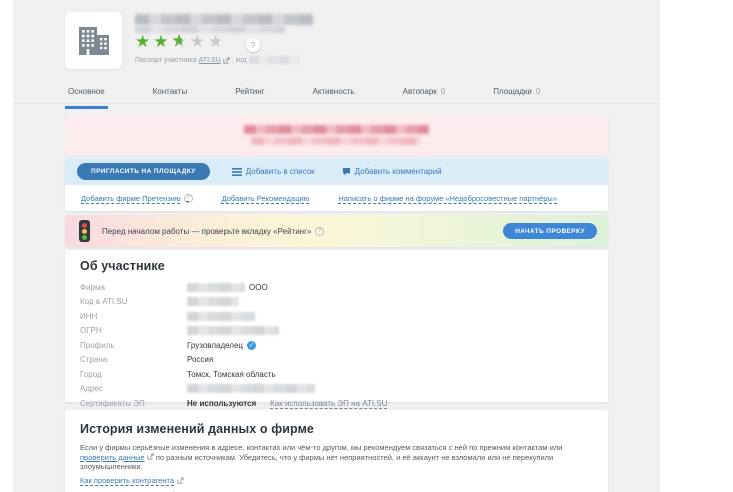 The height and width of the screenshot is (492, 733). Describe the element at coordinates (346, 172) in the screenshot. I see `comment-icon` at that location.